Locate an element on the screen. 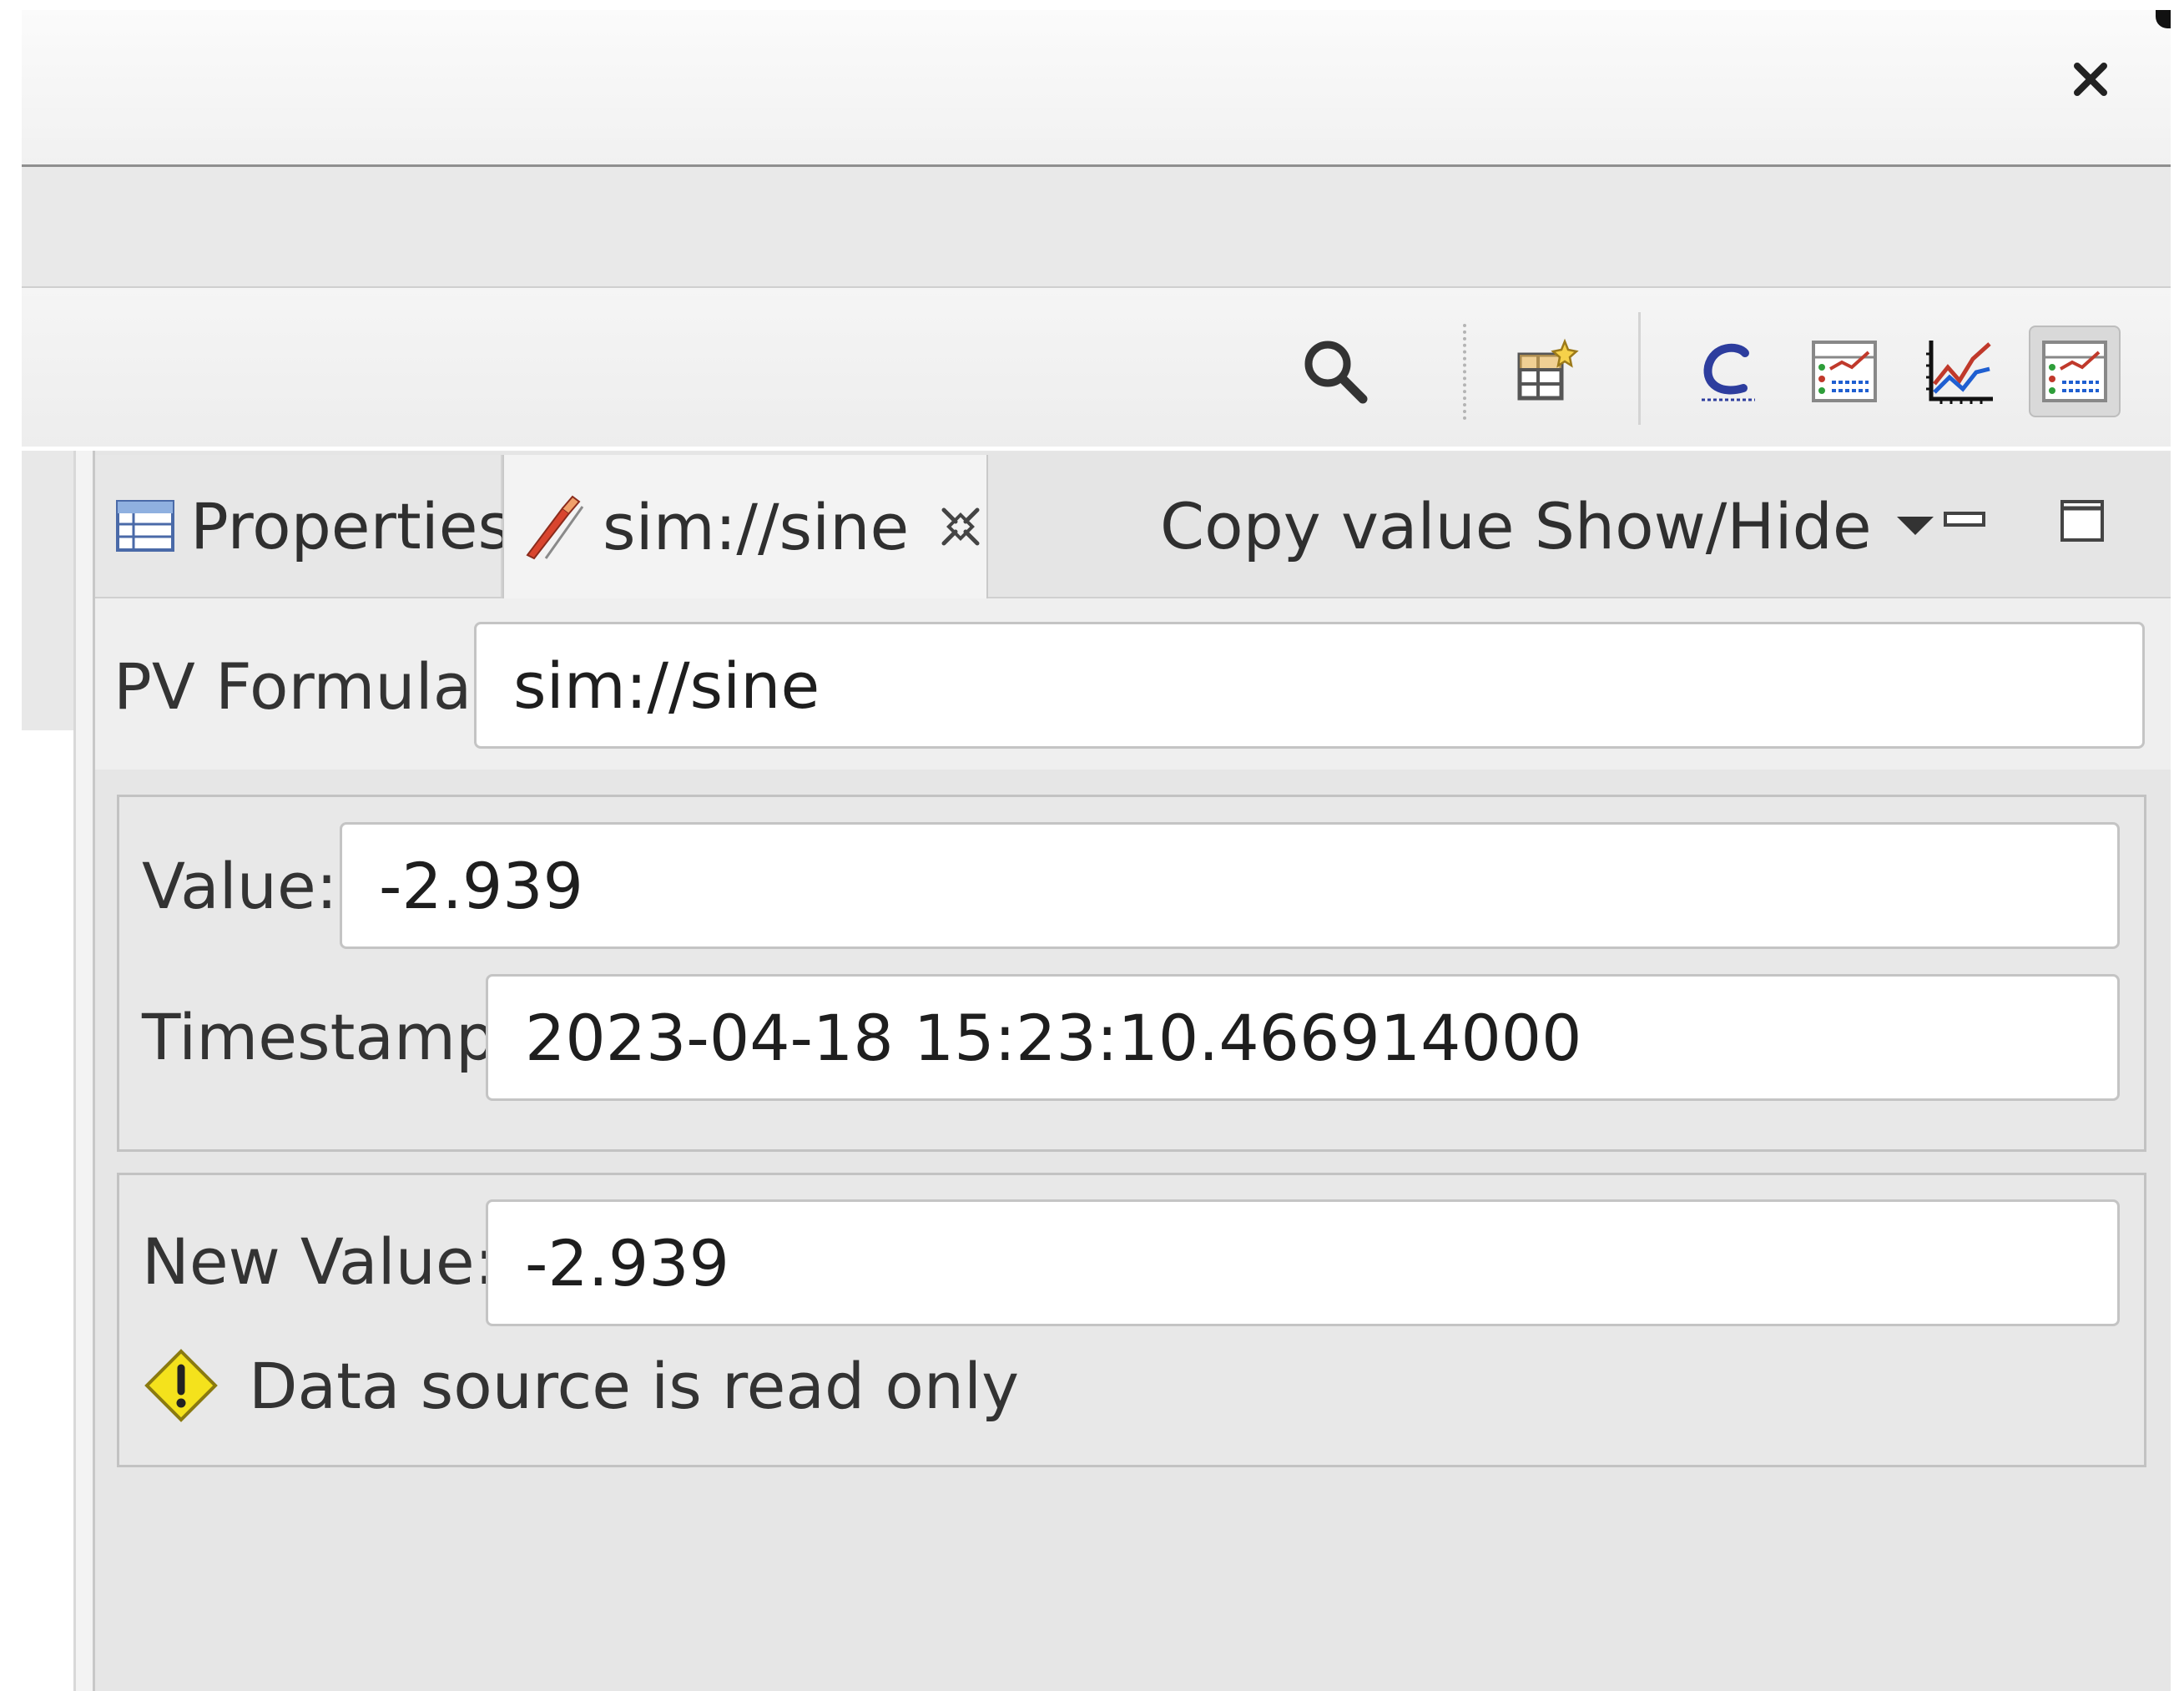  warning-message: Data source is read only is located at coordinates (634, 1385).